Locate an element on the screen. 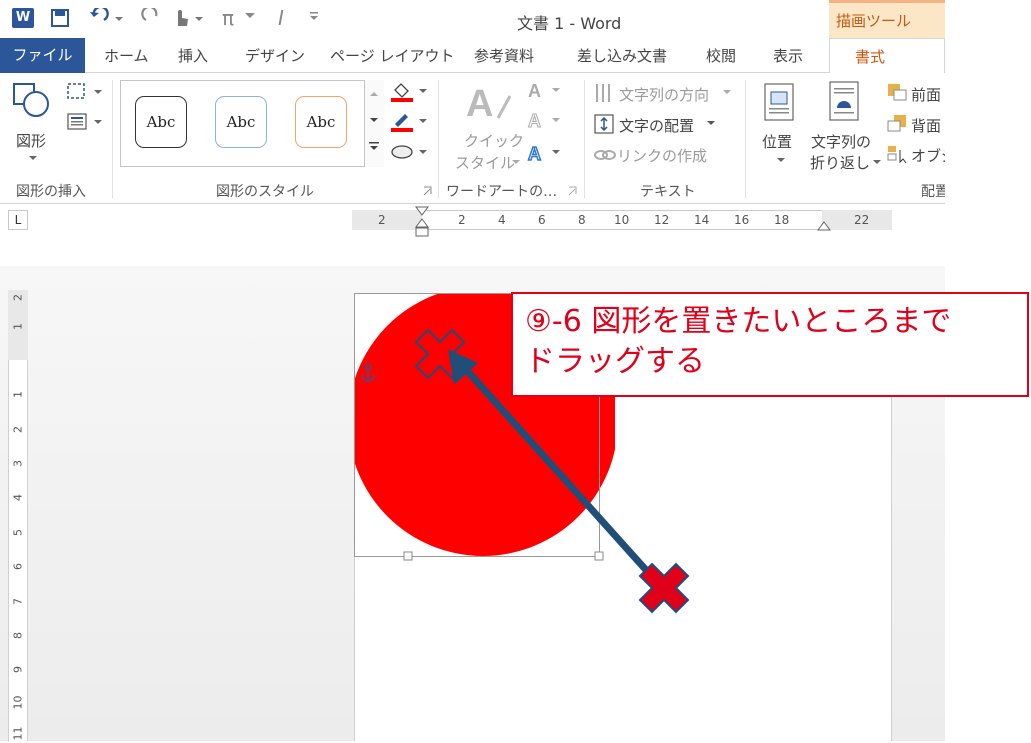 This screenshot has width=1031, height=743. tab-view: 表示 is located at coordinates (788, 55).